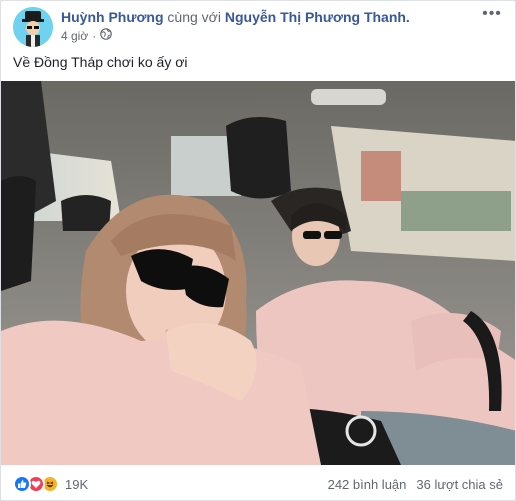 The height and width of the screenshot is (501, 516). I want to click on comments-count: 242 bình luận, so click(367, 484).